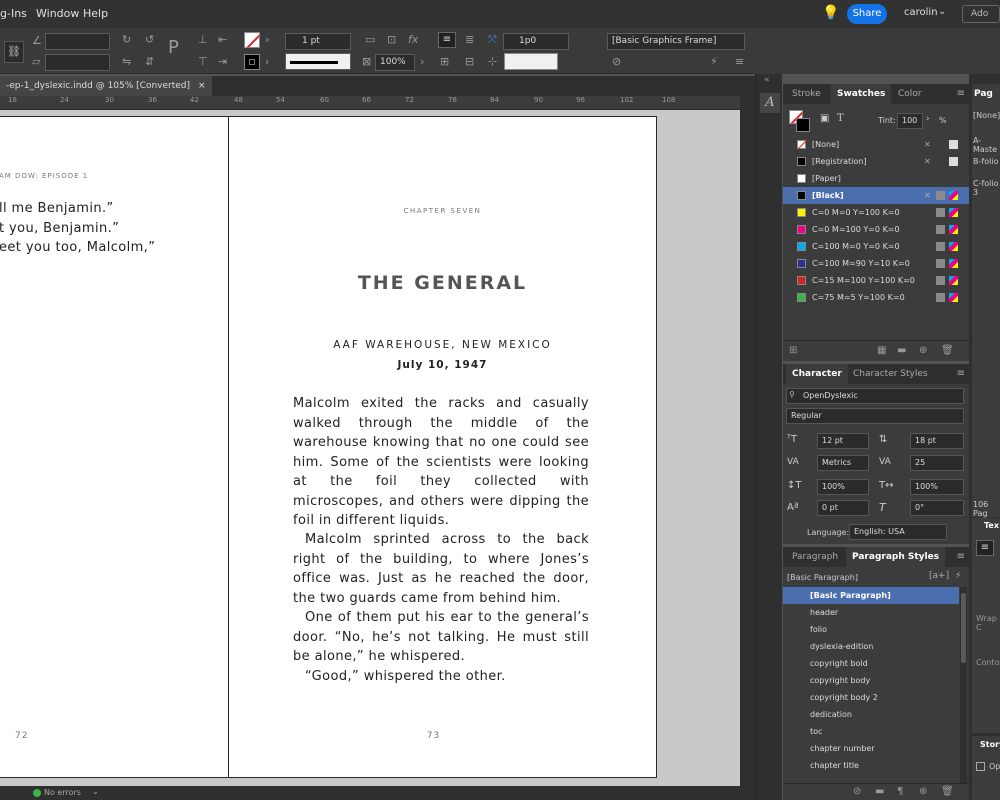  What do you see at coordinates (937, 487) in the screenshot?
I see `horizontal-scale-field: 100%` at bounding box center [937, 487].